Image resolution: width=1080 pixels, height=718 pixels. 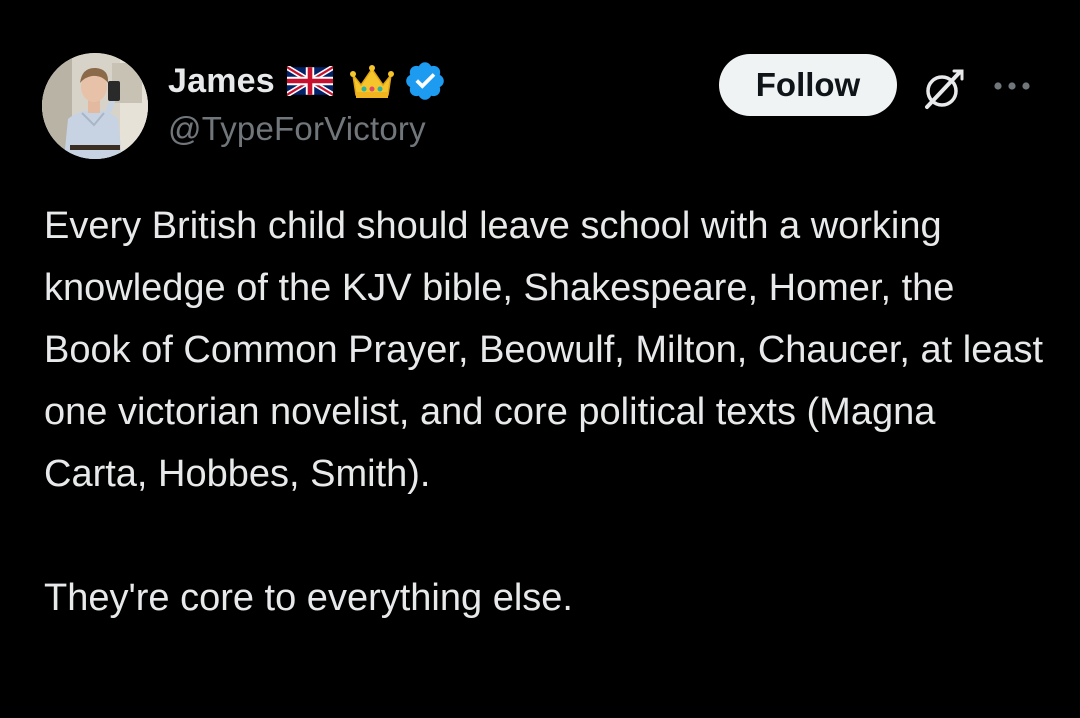 What do you see at coordinates (95, 106) in the screenshot?
I see `avatar` at bounding box center [95, 106].